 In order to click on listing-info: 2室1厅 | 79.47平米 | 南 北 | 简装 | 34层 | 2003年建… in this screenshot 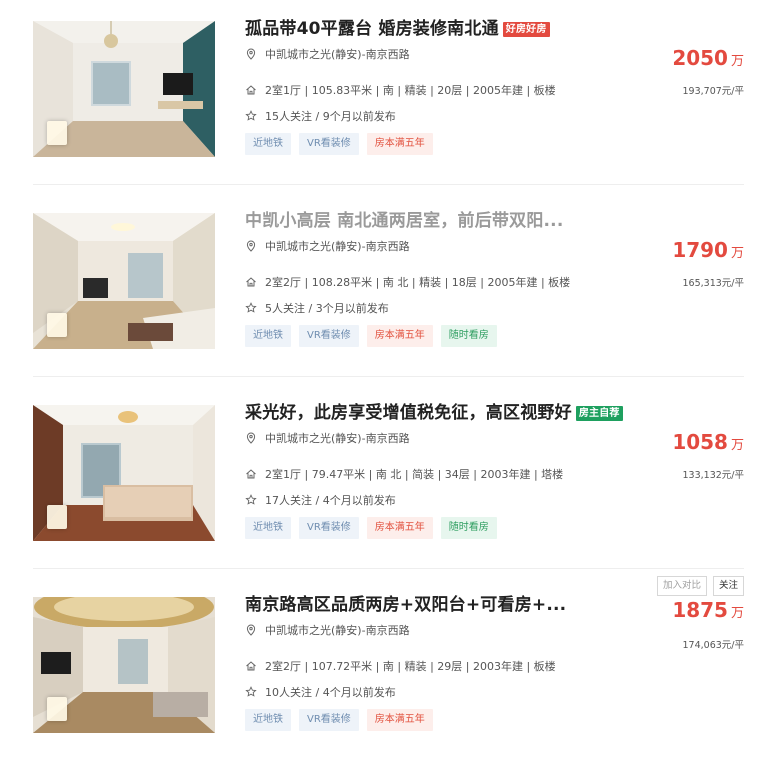, I will do `click(404, 474)`.